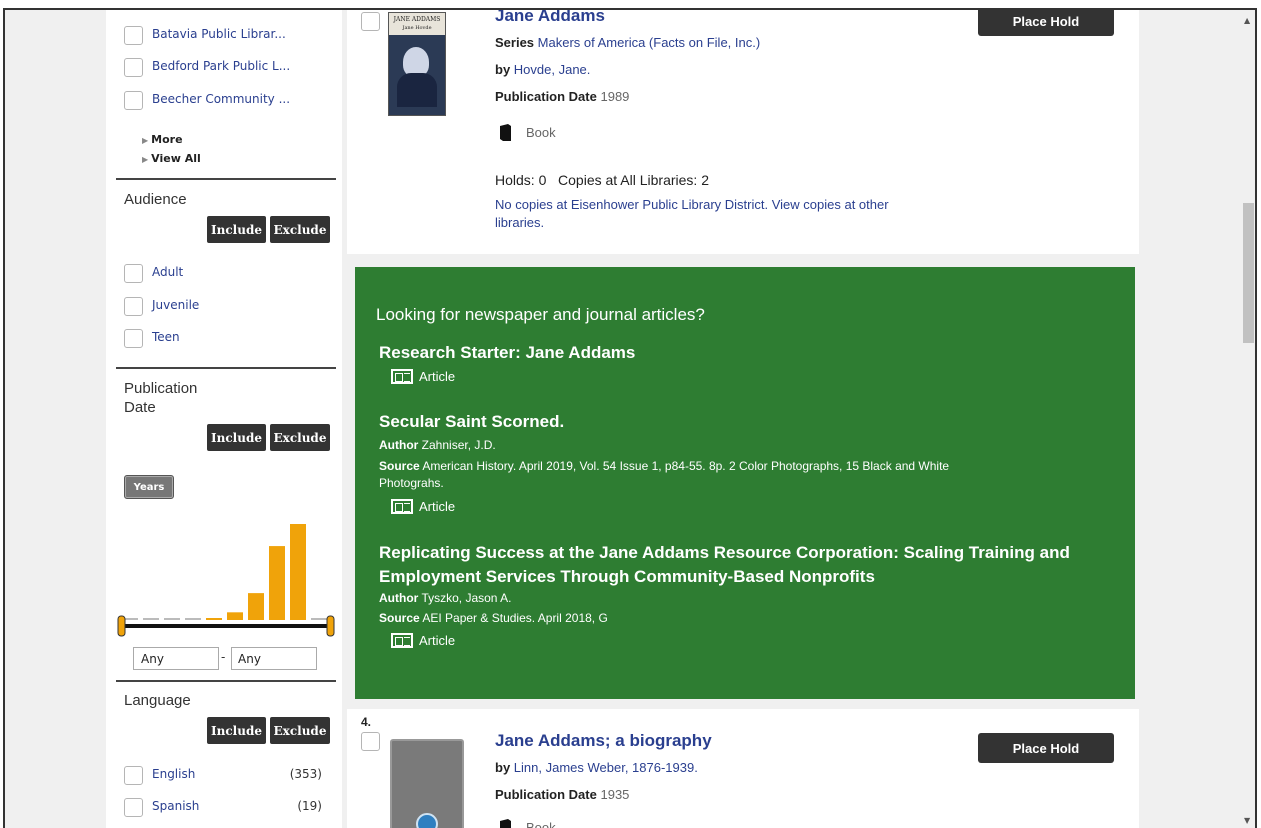 This screenshot has height=828, width=1261. What do you see at coordinates (1247, 820) in the screenshot?
I see `scroll-down-arrow-icon: ▼` at bounding box center [1247, 820].